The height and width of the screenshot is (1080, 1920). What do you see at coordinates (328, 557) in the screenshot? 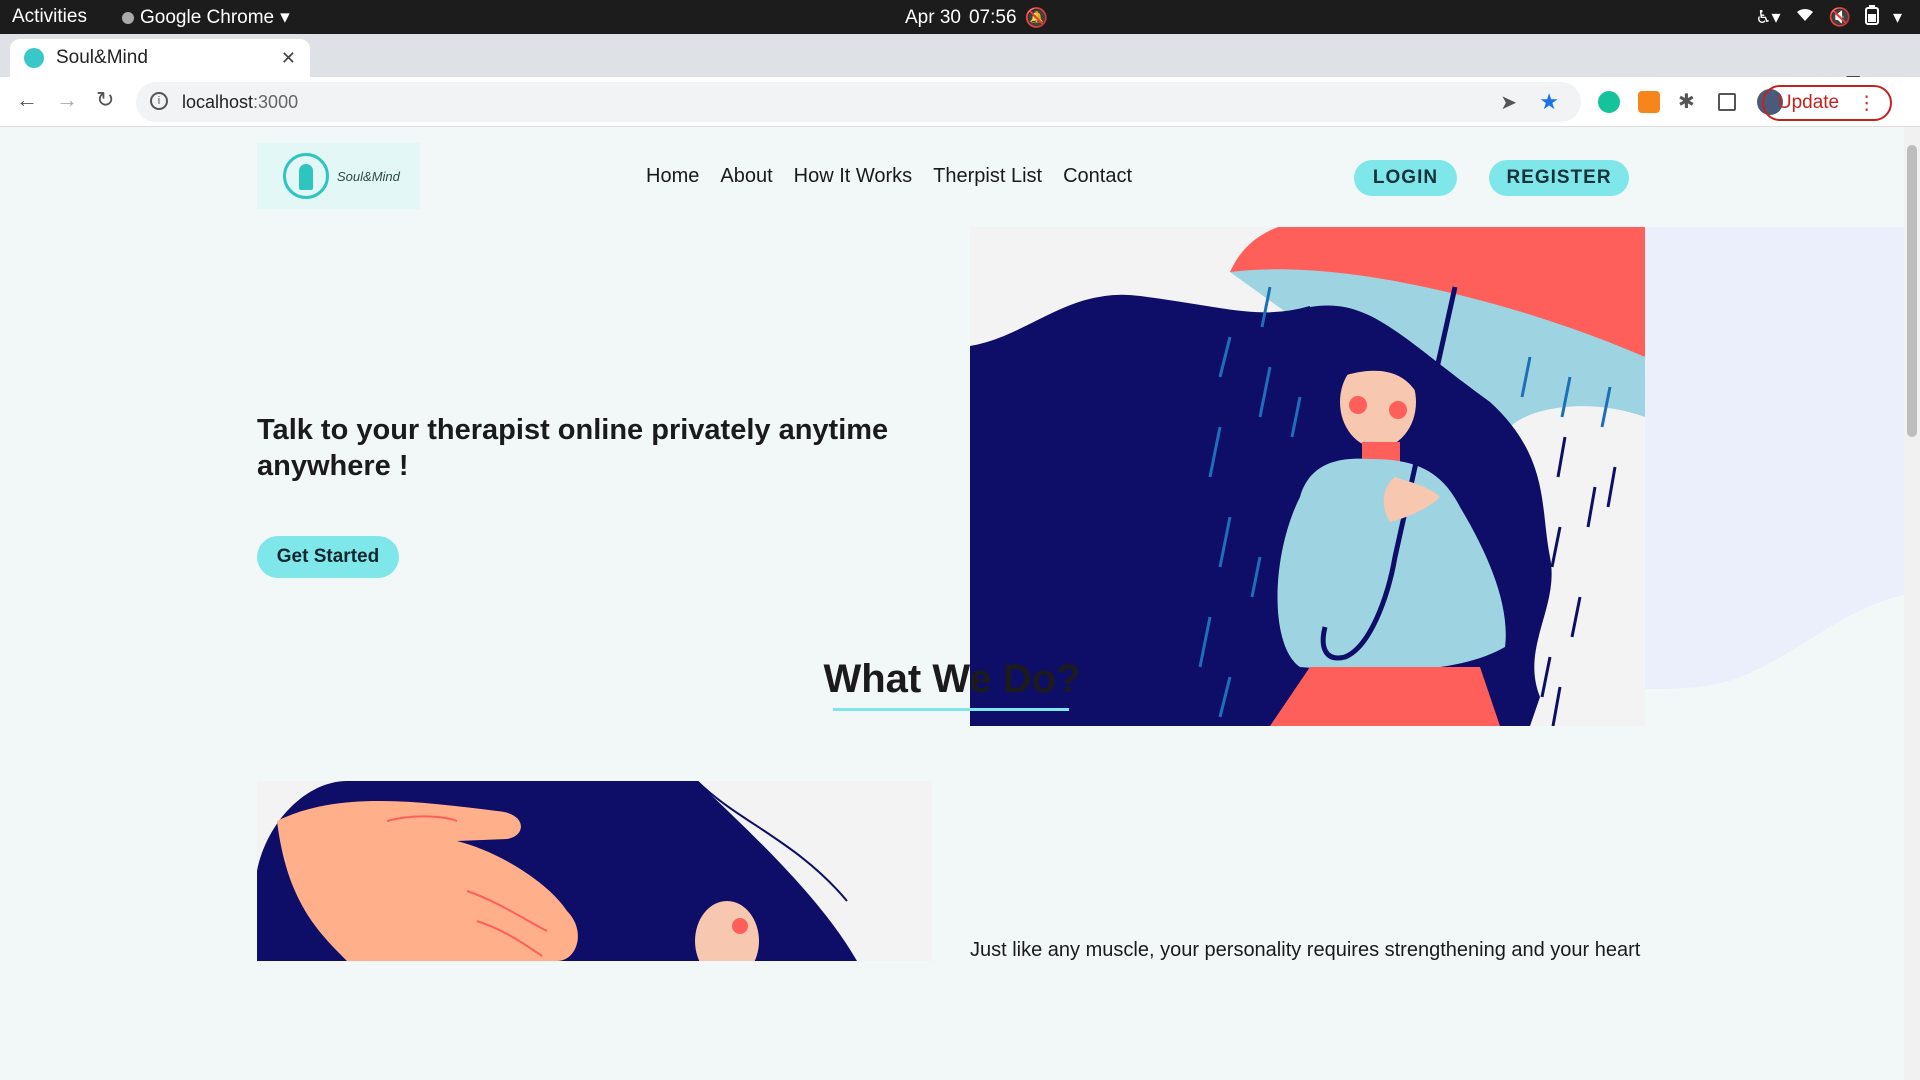
I see `get-started-button: Get Started` at bounding box center [328, 557].